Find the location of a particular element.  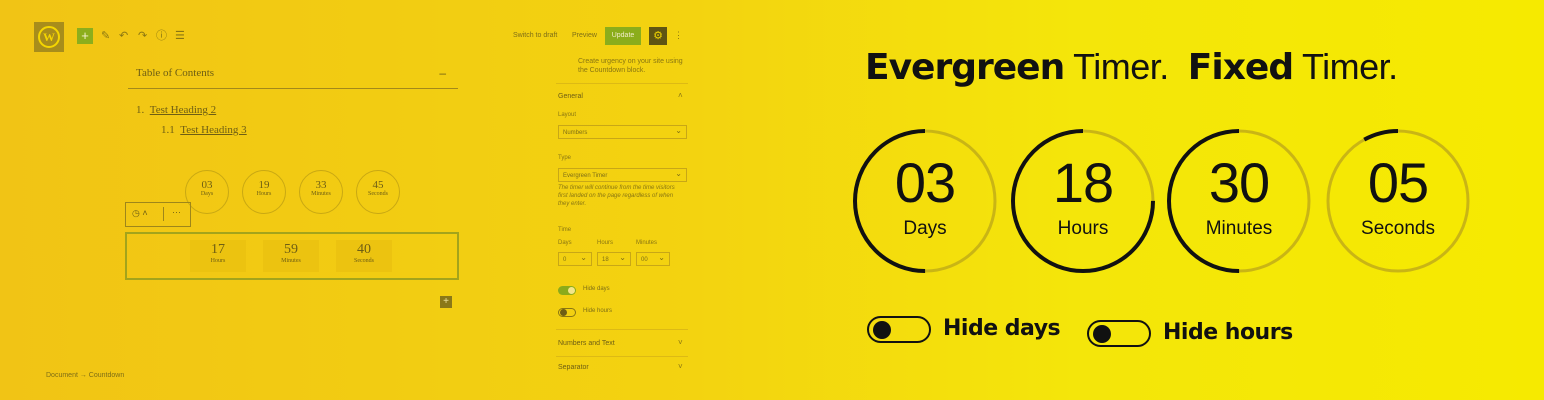

timer-seconds-value: 05 is located at coordinates (1398, 182).